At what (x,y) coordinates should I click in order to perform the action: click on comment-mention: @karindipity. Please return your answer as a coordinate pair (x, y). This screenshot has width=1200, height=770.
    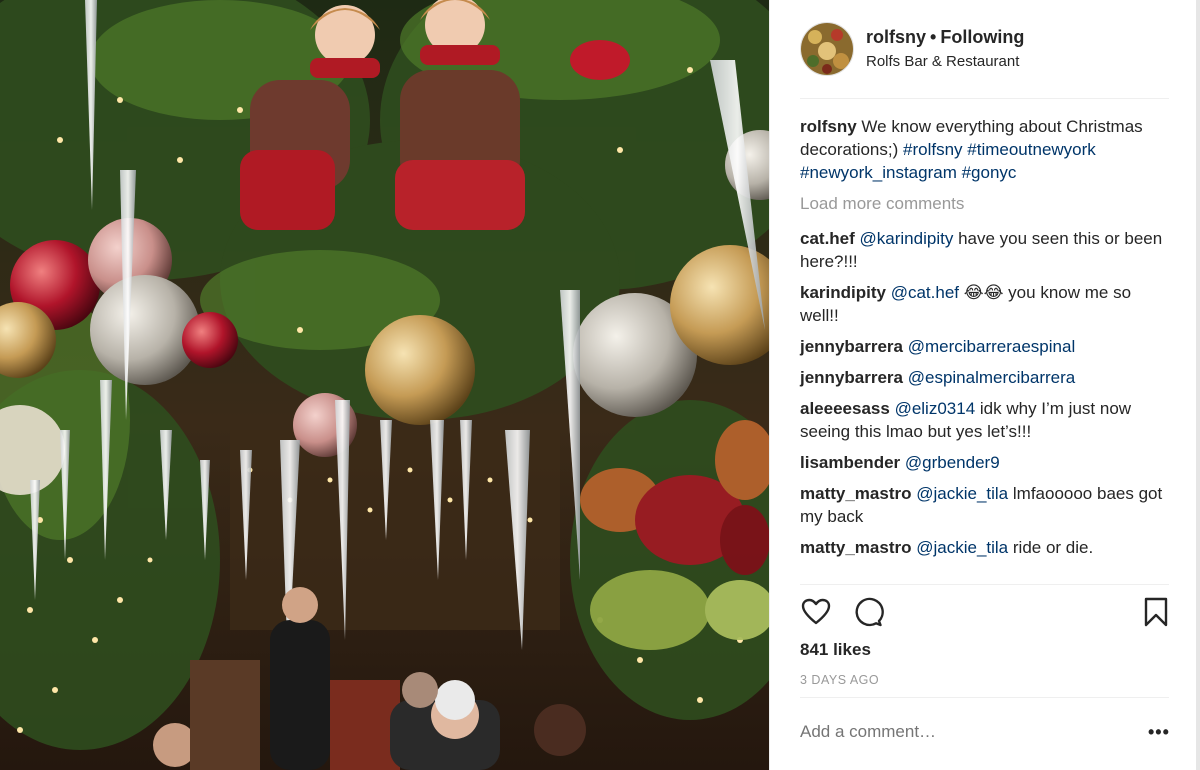
    Looking at the image, I should click on (907, 238).